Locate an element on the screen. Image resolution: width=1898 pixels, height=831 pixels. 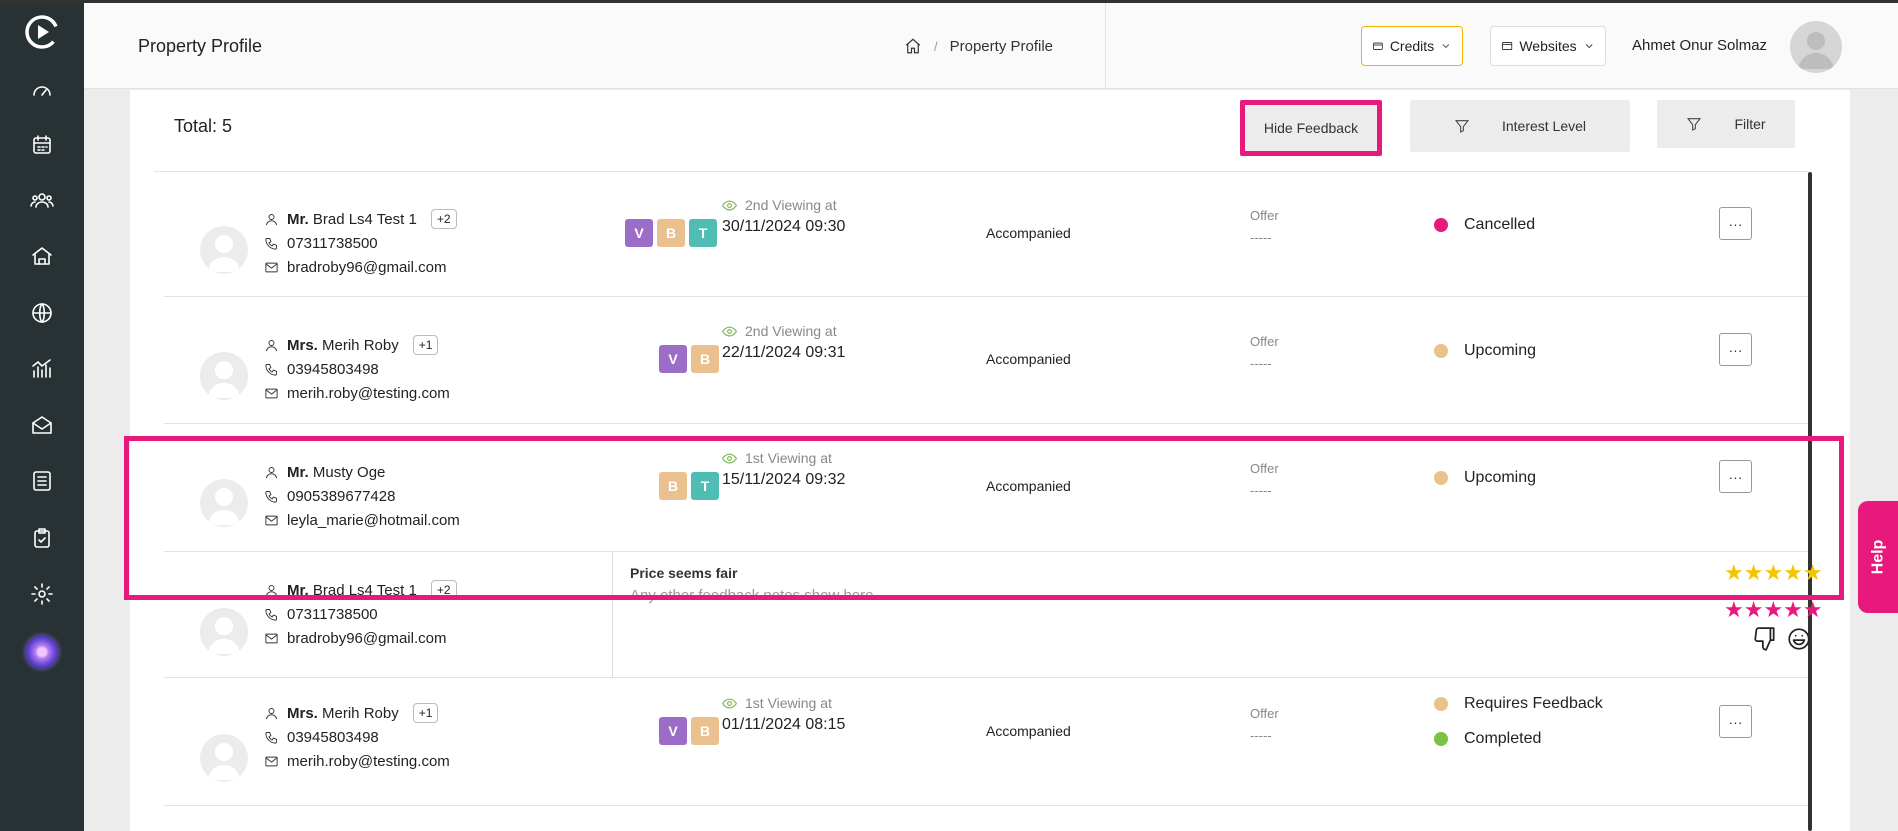
user-name: Ahmet Onur Solmaz is located at coordinates (1699, 45).